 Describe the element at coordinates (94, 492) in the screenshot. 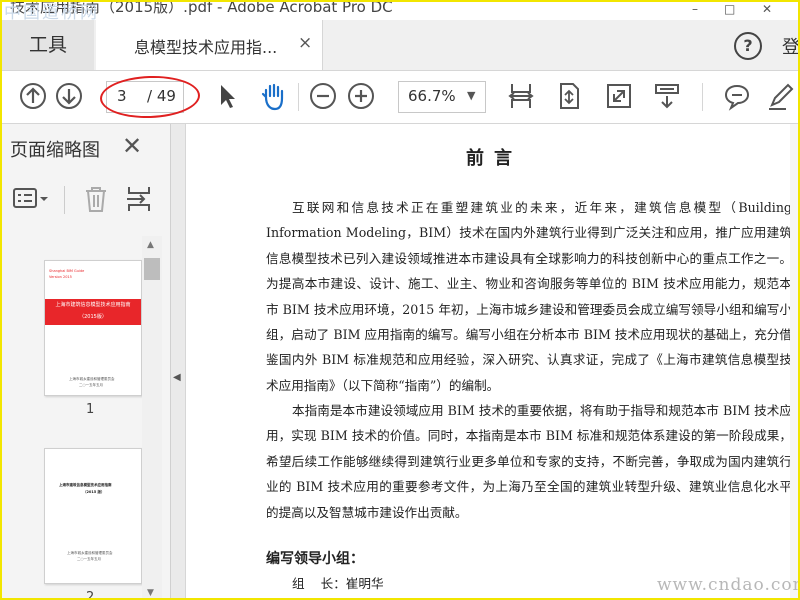

I see `thumb-title-line: （2015 版）` at that location.